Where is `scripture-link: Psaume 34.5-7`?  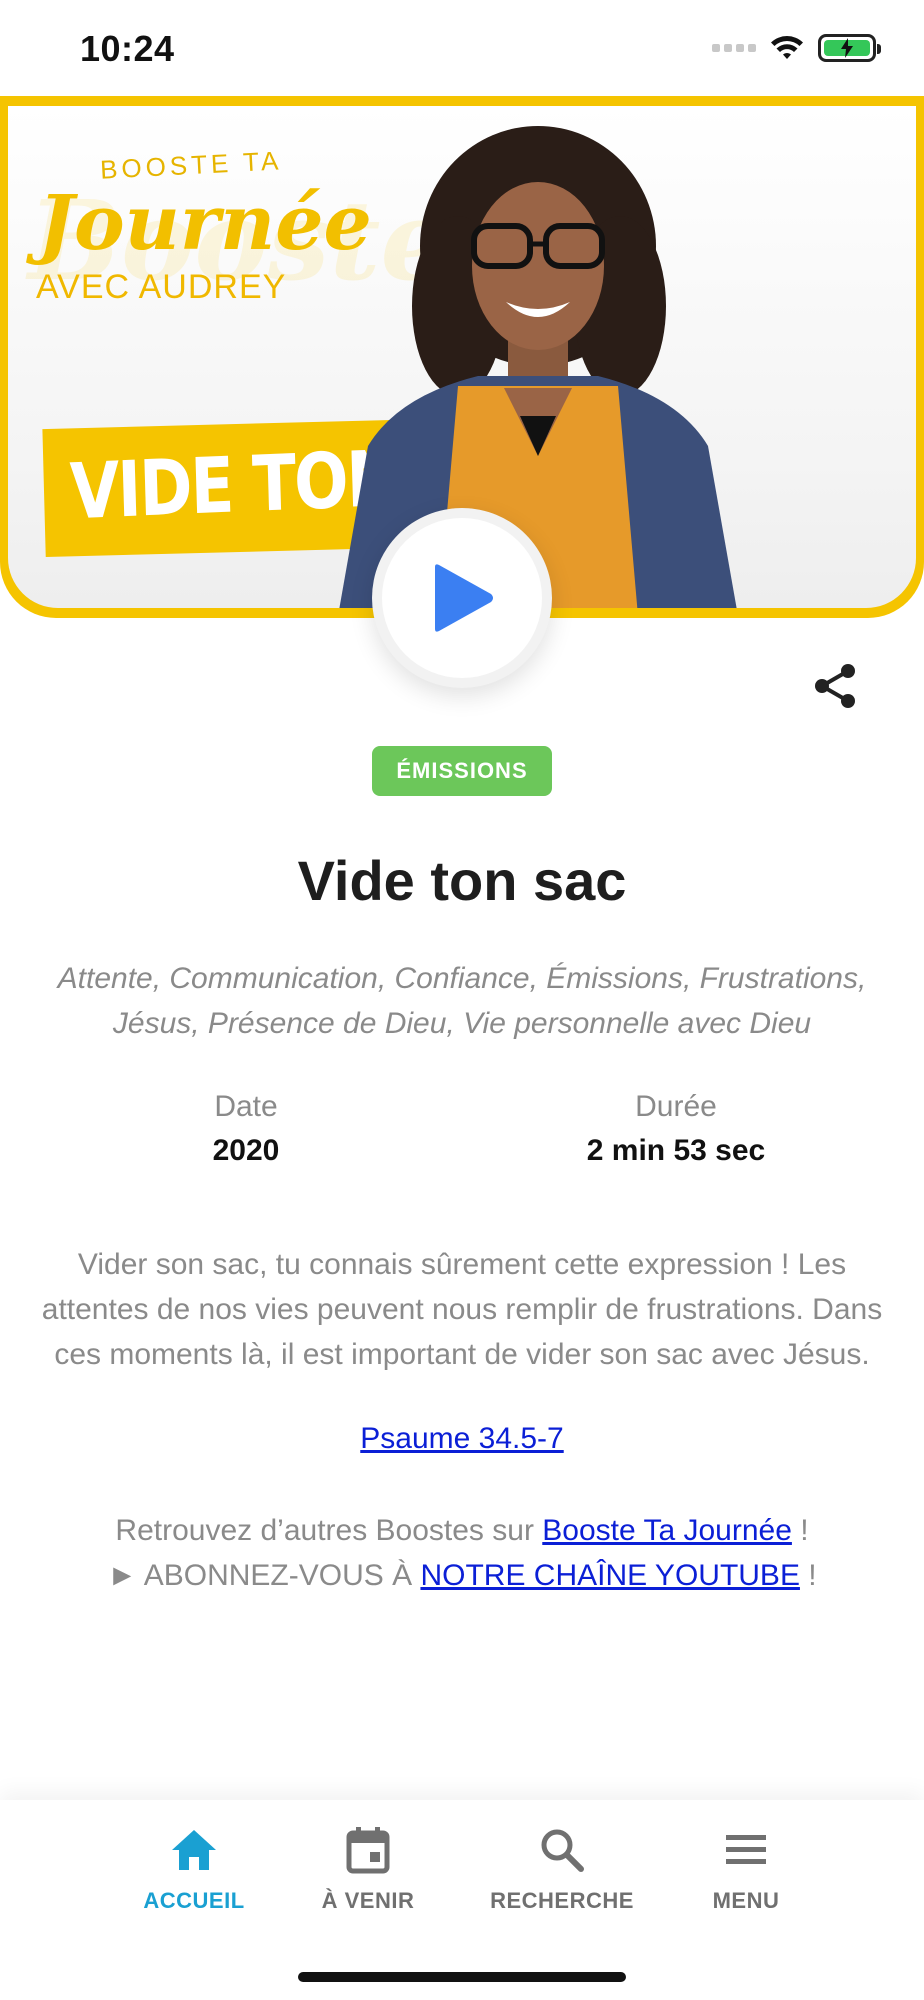 scripture-link: Psaume 34.5-7 is located at coordinates (461, 1438).